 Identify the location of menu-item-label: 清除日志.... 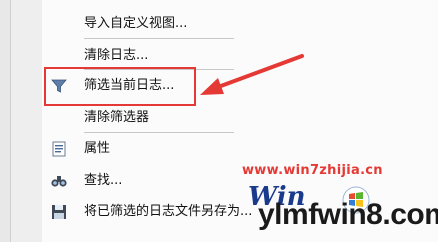
(116, 55).